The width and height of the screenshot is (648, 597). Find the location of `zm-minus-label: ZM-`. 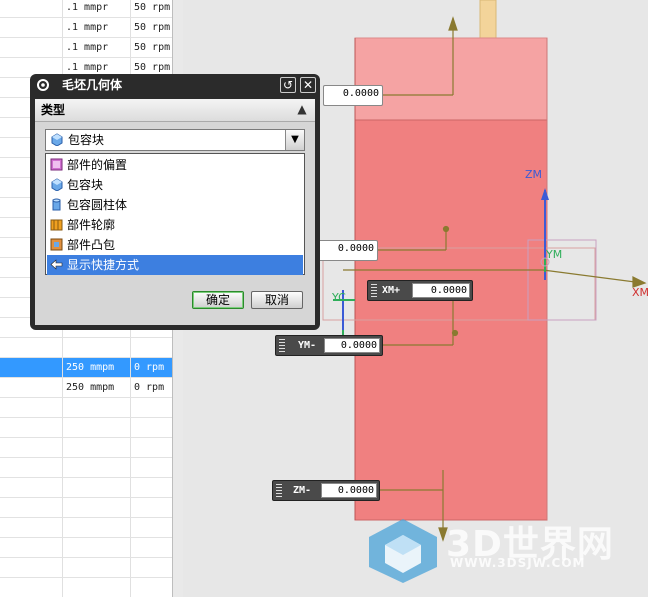

zm-minus-label: ZM- is located at coordinates (302, 490).